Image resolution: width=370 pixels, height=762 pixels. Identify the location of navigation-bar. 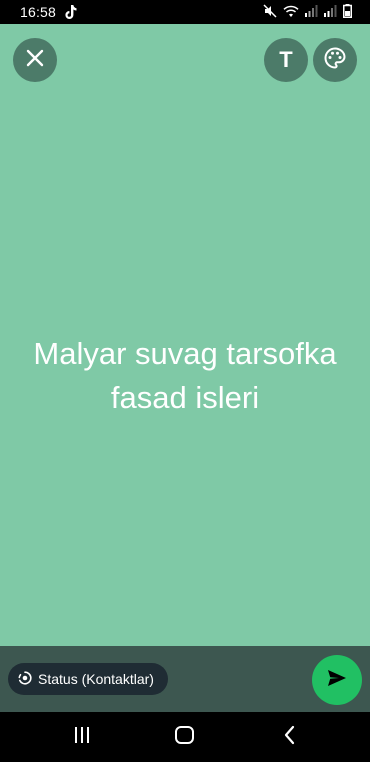
(185, 737).